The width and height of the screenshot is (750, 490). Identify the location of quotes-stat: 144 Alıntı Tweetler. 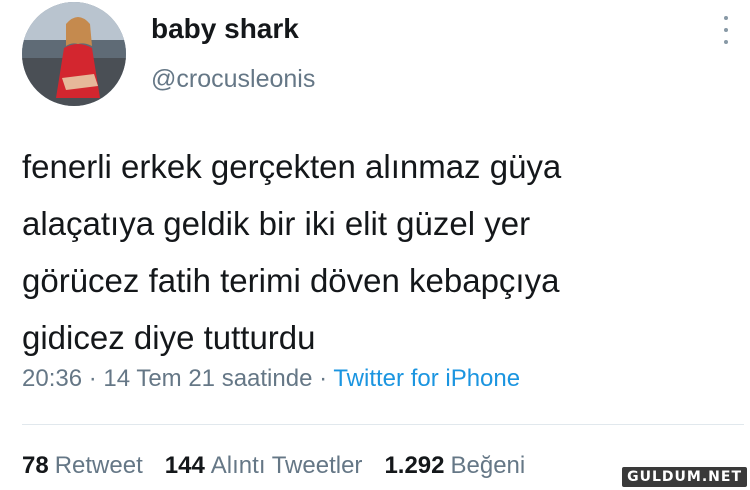
(264, 465).